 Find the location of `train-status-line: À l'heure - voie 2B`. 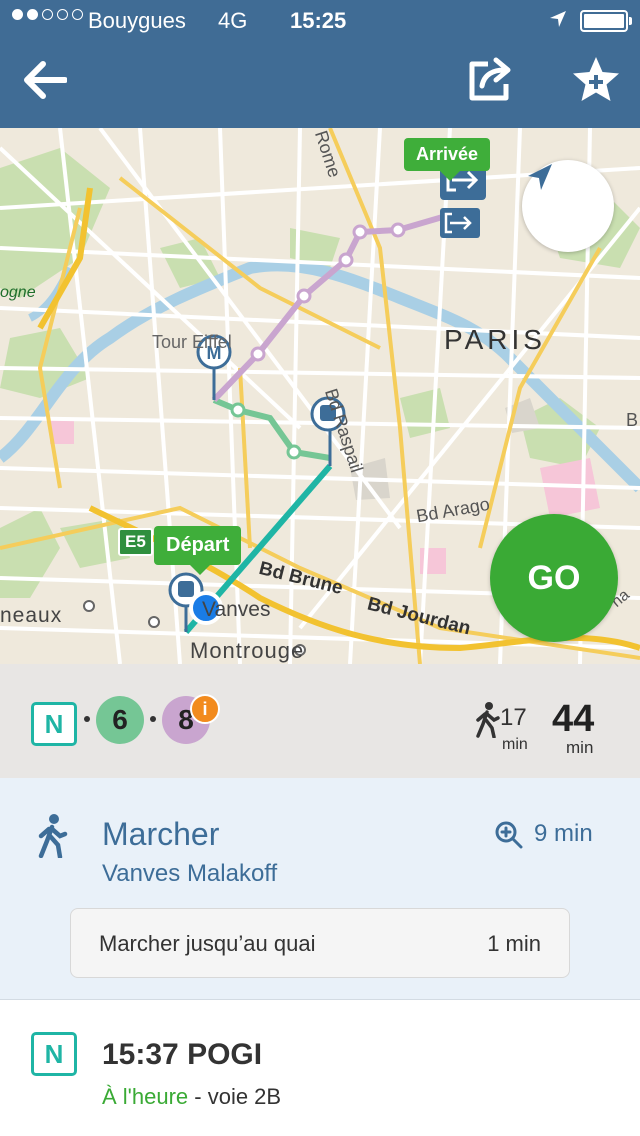

train-status-line: À l'heure - voie 2B is located at coordinates (191, 1097).